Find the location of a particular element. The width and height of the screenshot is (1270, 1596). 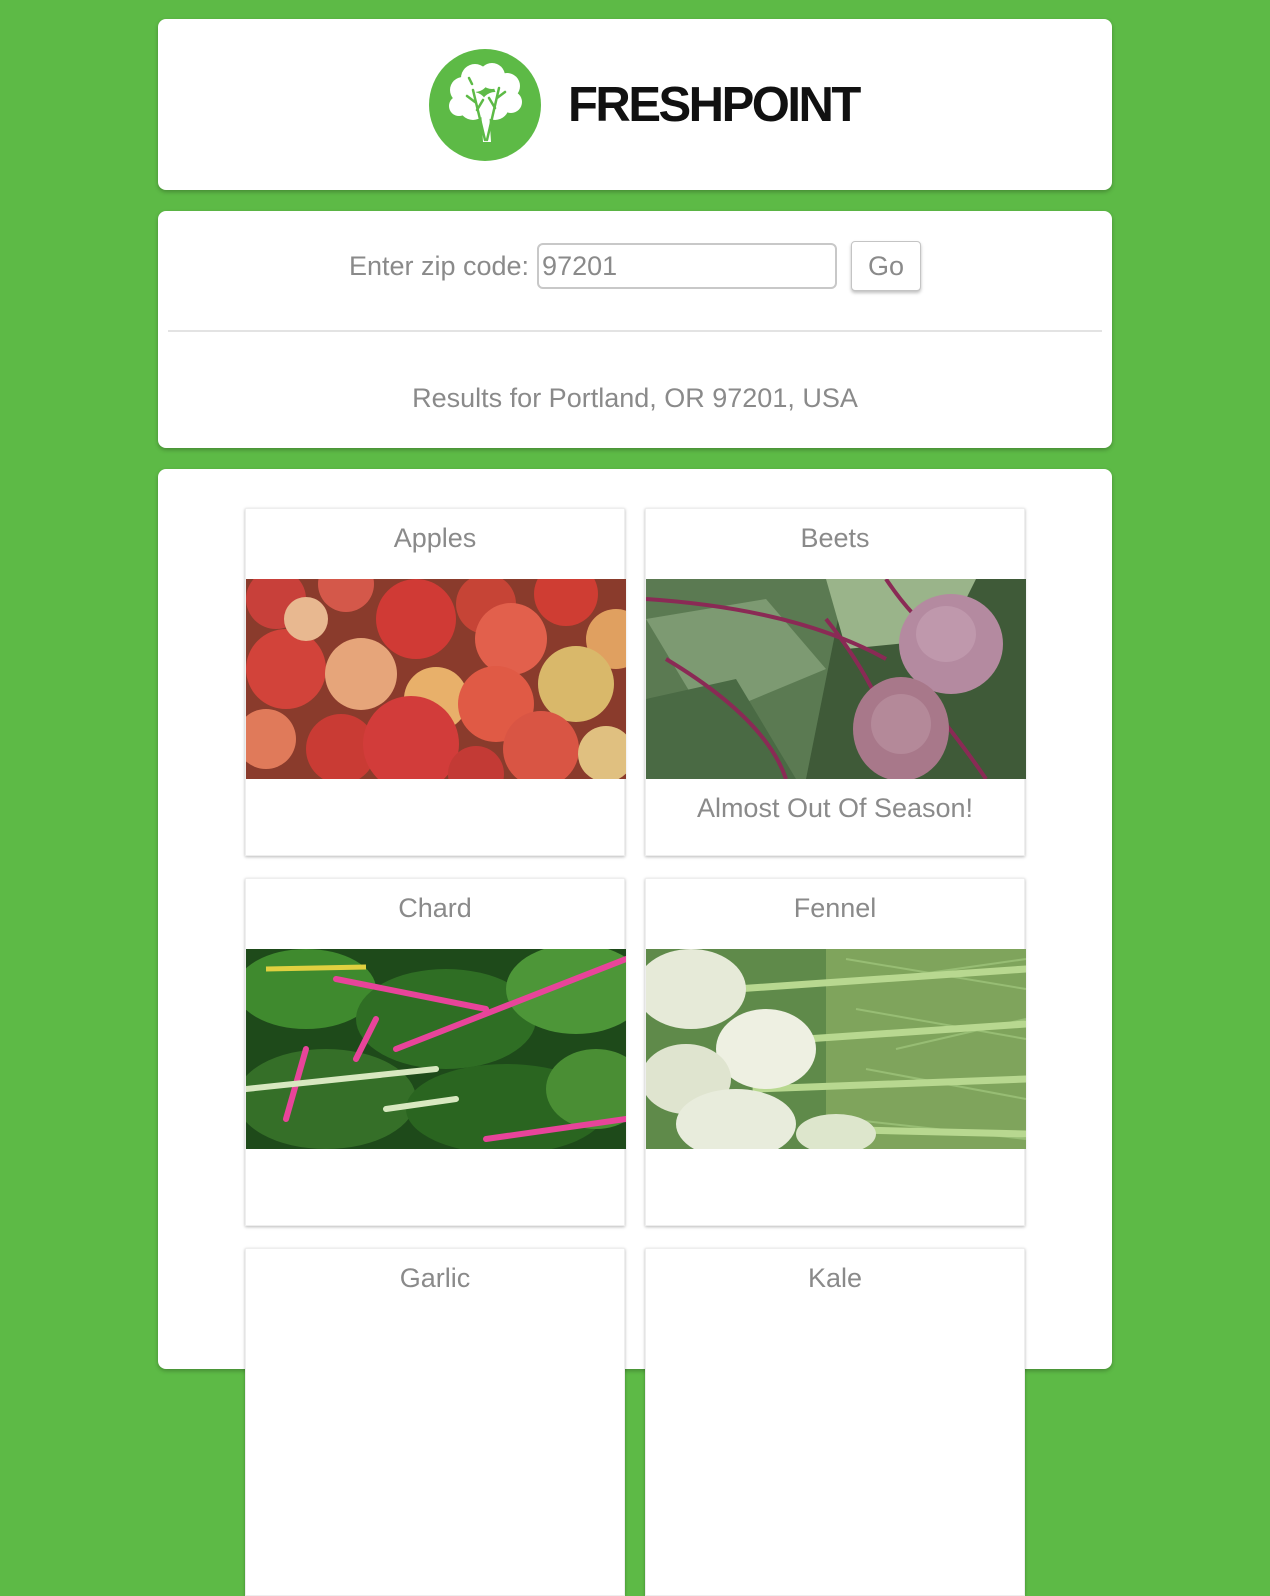

zip-search-form: Enter zip code: Go is located at coordinates (635, 266).